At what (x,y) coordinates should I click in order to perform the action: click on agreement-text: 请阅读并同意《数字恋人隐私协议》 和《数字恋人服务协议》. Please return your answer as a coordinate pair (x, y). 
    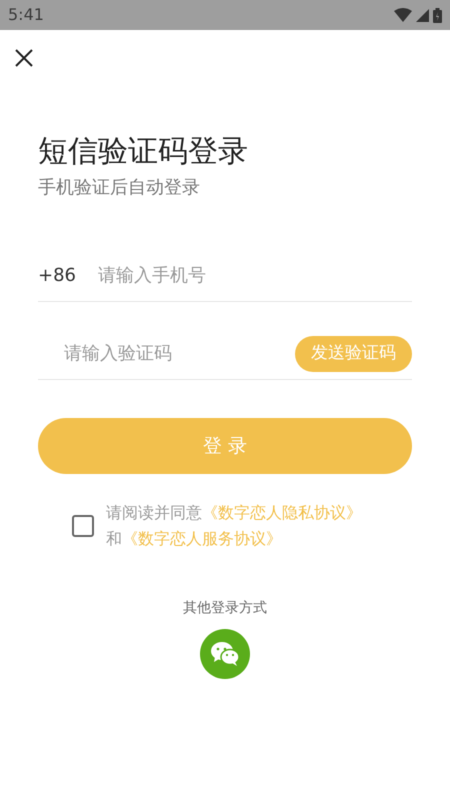
    Looking at the image, I should click on (234, 526).